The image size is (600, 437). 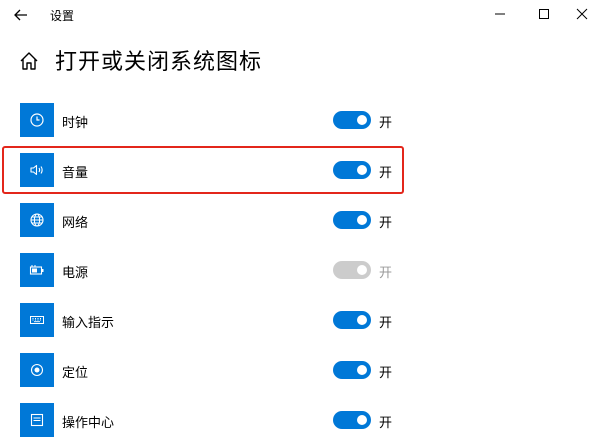 What do you see at coordinates (75, 123) in the screenshot?
I see `setting-label: 时钟` at bounding box center [75, 123].